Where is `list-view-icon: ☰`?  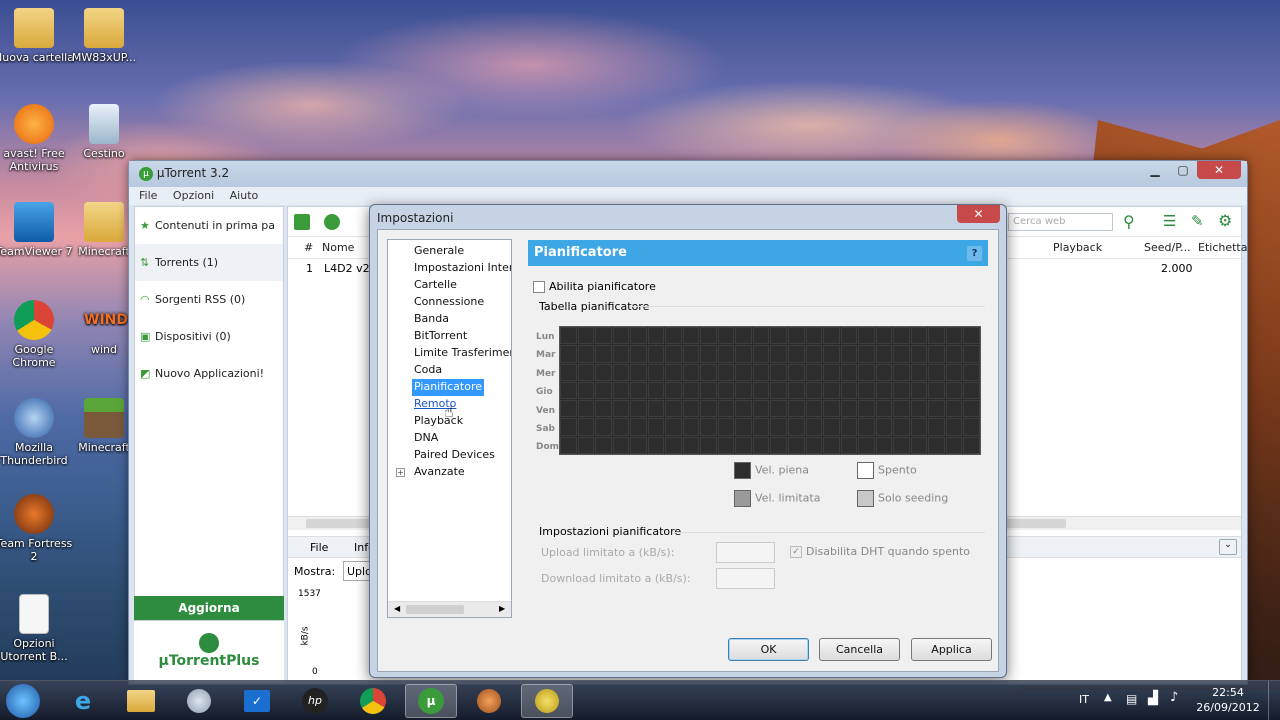
list-view-icon: ☰ is located at coordinates (1169, 221).